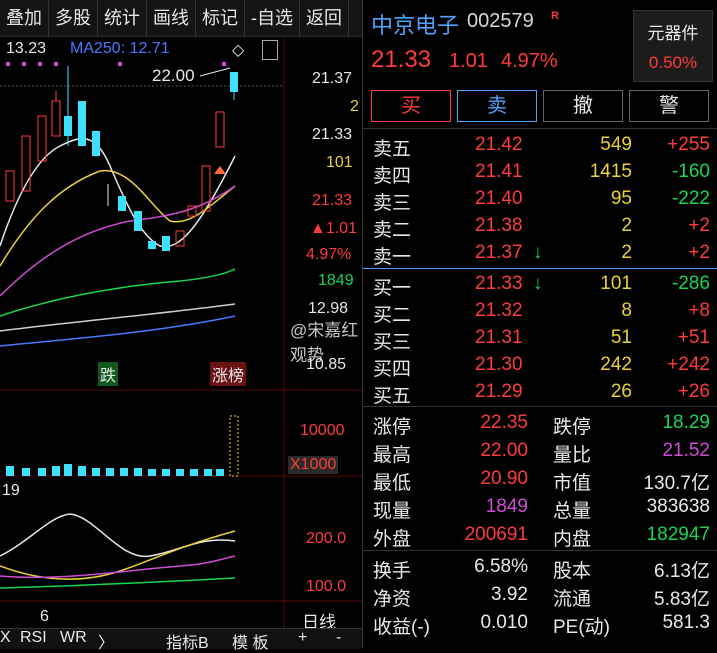  What do you see at coordinates (541, 625) in the screenshot?
I see `fundamental-row: 收益(-) 0.010 PE(动) 581.3` at bounding box center [541, 625].